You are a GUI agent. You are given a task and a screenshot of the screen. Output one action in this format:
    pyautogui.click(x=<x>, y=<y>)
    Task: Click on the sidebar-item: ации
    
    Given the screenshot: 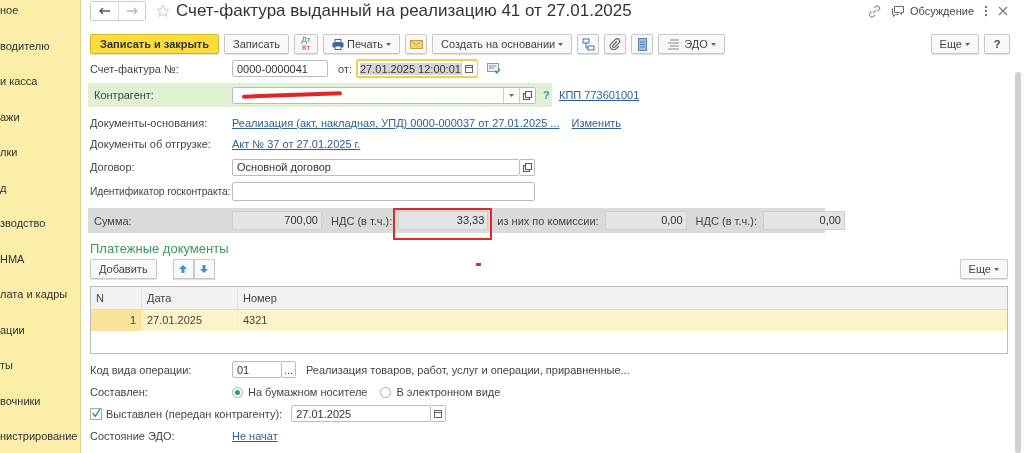 What is the action you would take?
    pyautogui.click(x=40, y=340)
    